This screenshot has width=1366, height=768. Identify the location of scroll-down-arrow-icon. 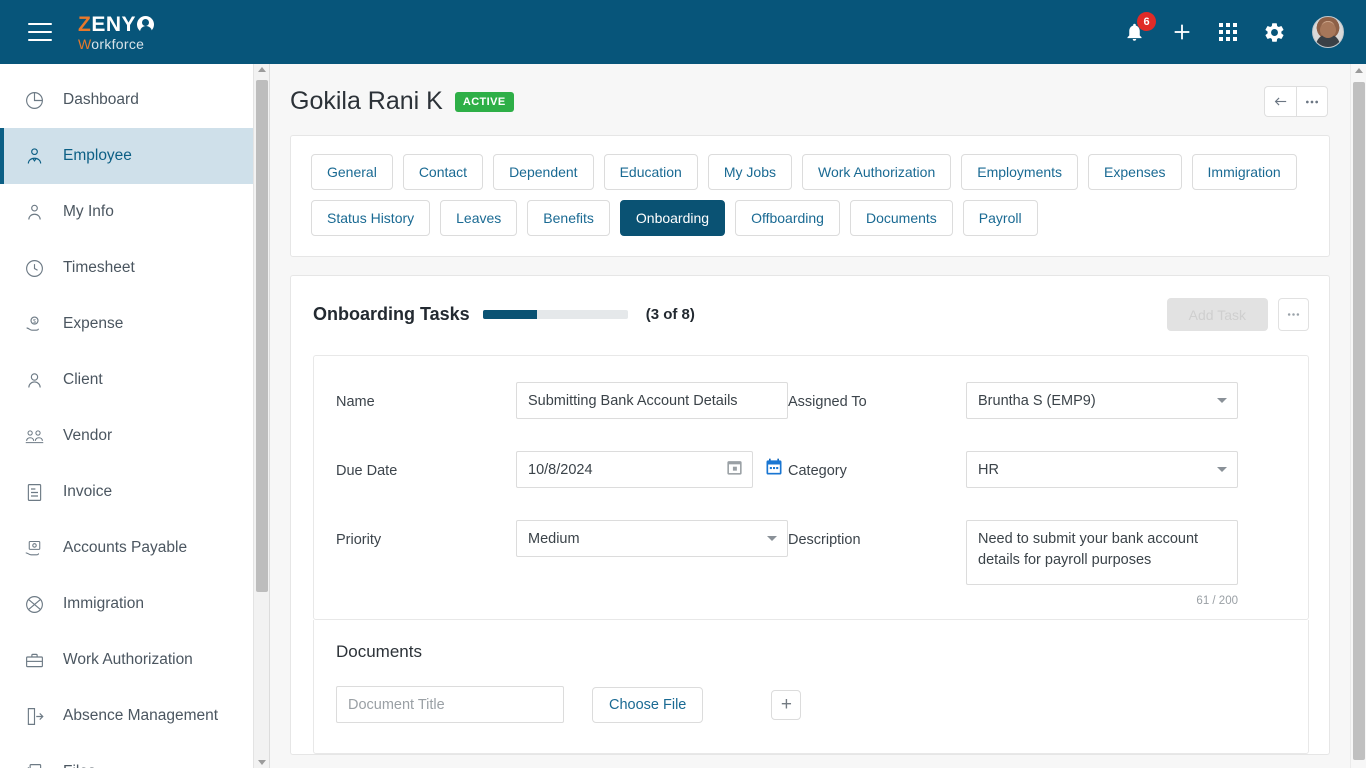
(262, 762).